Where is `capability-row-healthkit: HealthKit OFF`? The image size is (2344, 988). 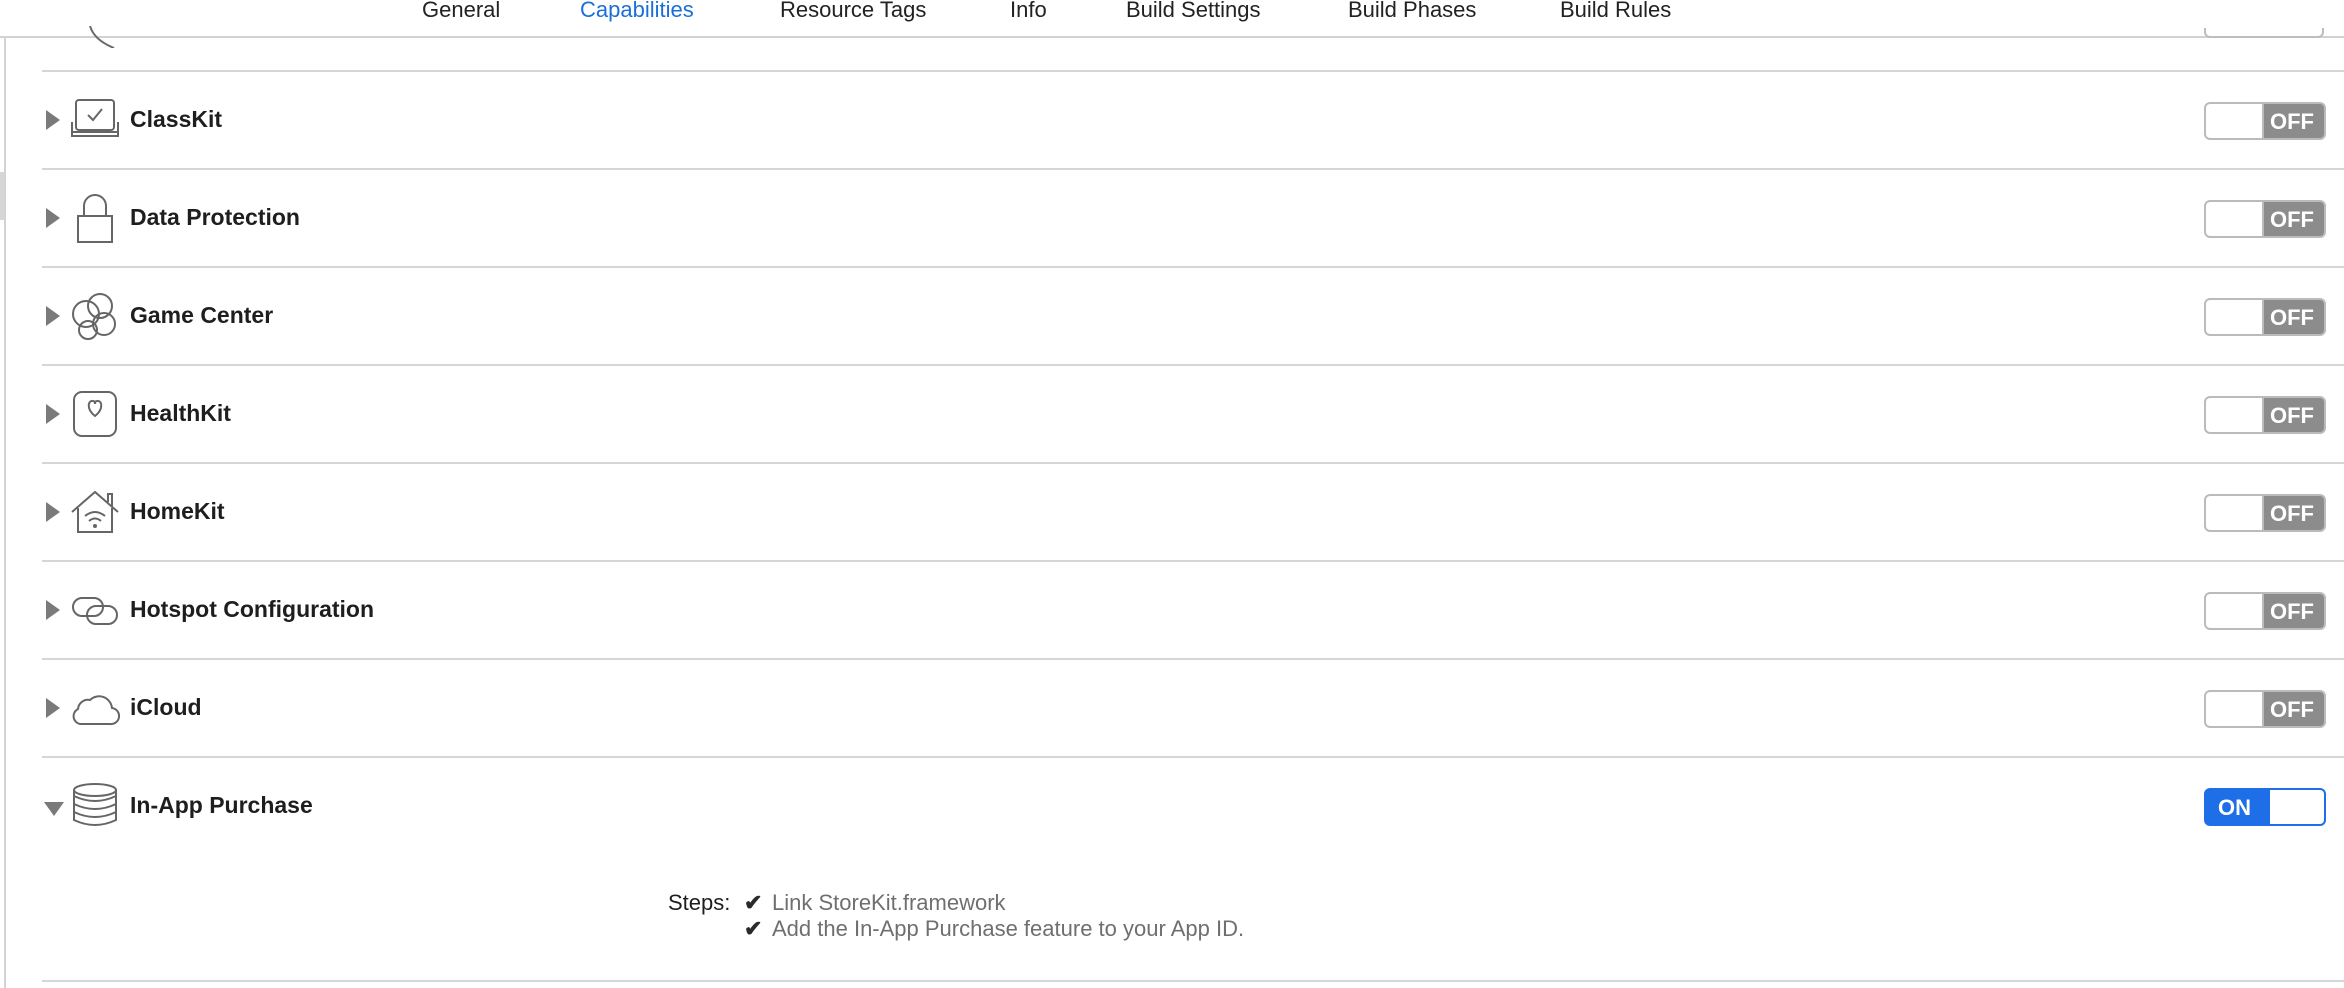 capability-row-healthkit: HealthKit OFF is located at coordinates (1193, 415).